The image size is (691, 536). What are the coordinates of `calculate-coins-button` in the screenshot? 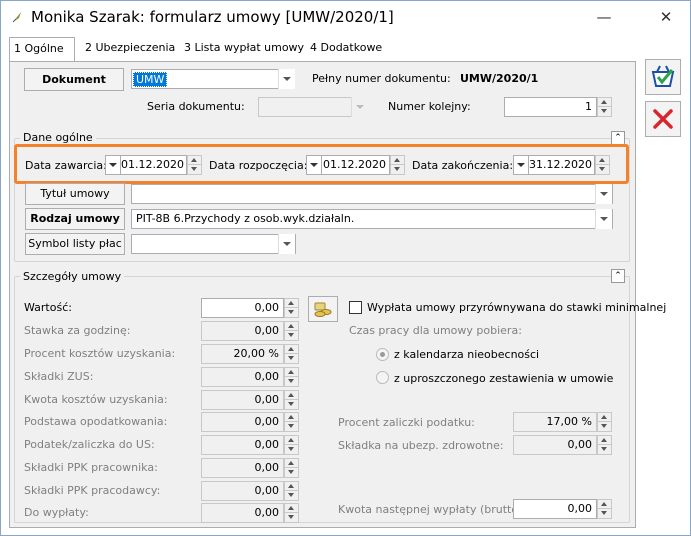 It's located at (323, 309).